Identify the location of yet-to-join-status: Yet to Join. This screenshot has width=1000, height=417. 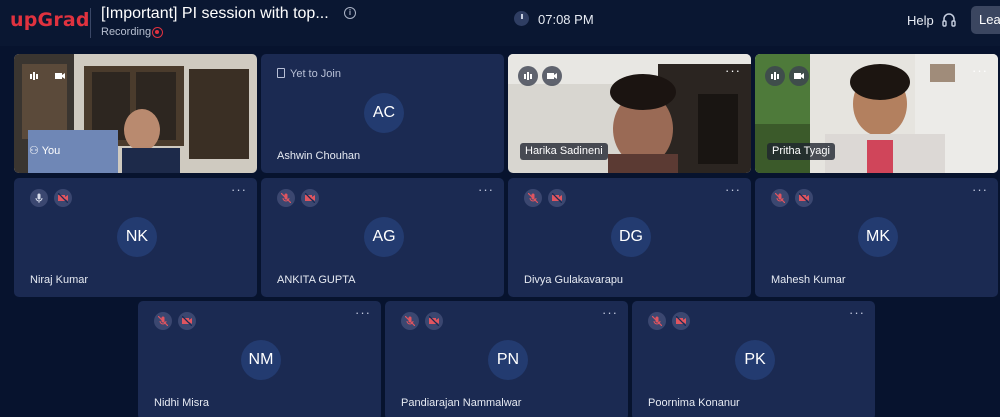
(309, 74).